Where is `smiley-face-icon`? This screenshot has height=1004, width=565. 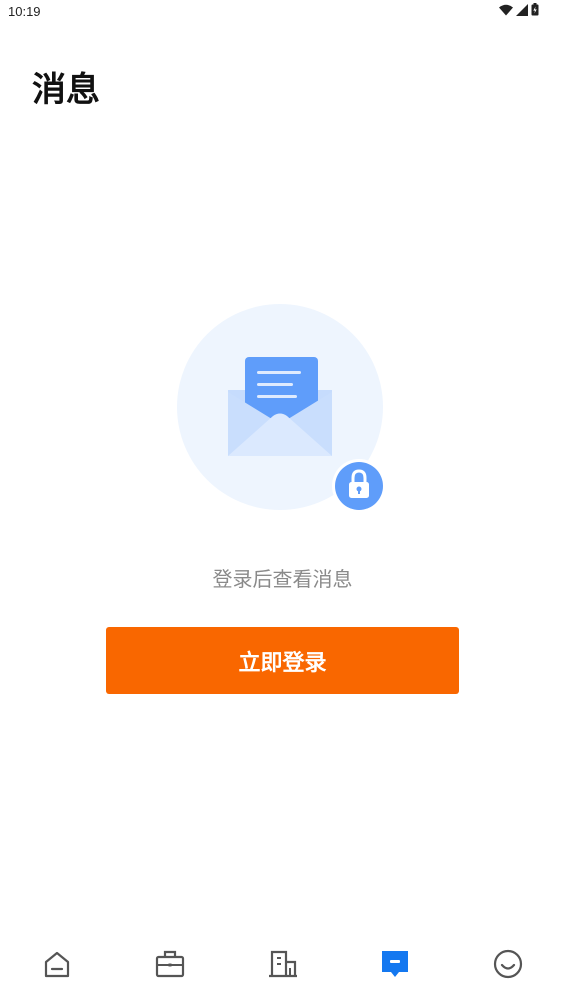 smiley-face-icon is located at coordinates (508, 964).